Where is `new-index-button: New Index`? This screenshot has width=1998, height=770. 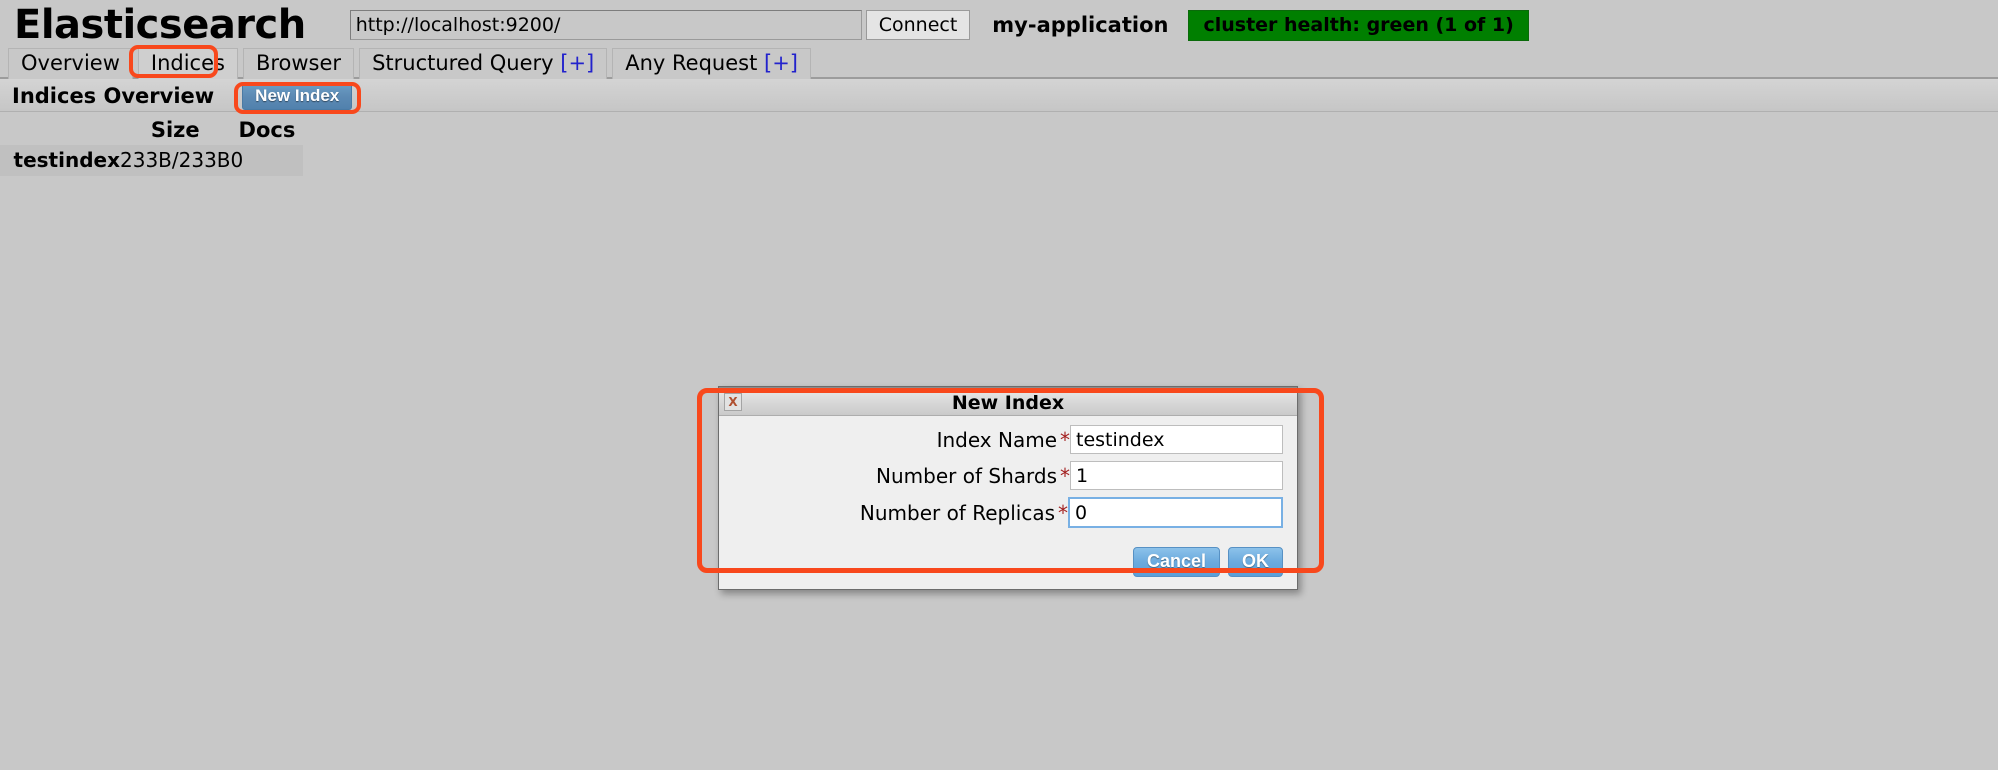 new-index-button: New Index is located at coordinates (297, 95).